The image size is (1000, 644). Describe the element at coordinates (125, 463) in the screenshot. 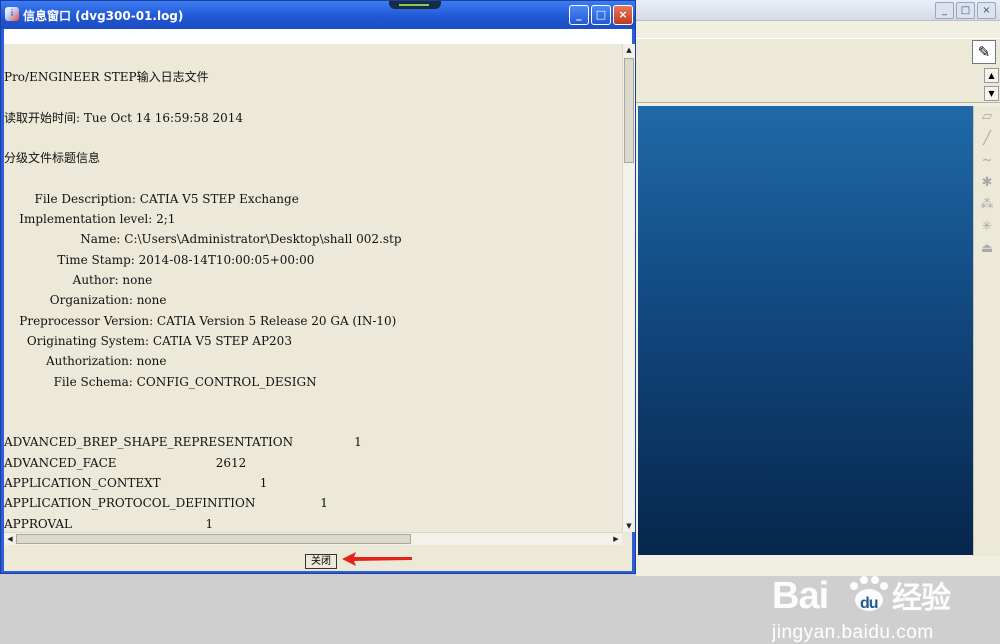

I see `log-line: ADVANCED_FACE 2612` at that location.